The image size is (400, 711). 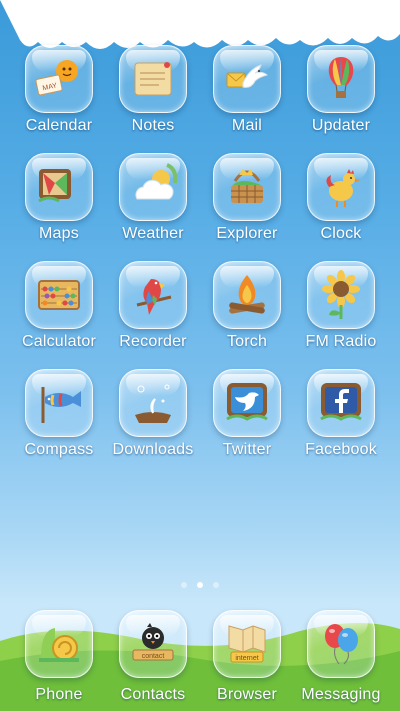 I want to click on dock-messaging: Messaging, so click(x=341, y=657).